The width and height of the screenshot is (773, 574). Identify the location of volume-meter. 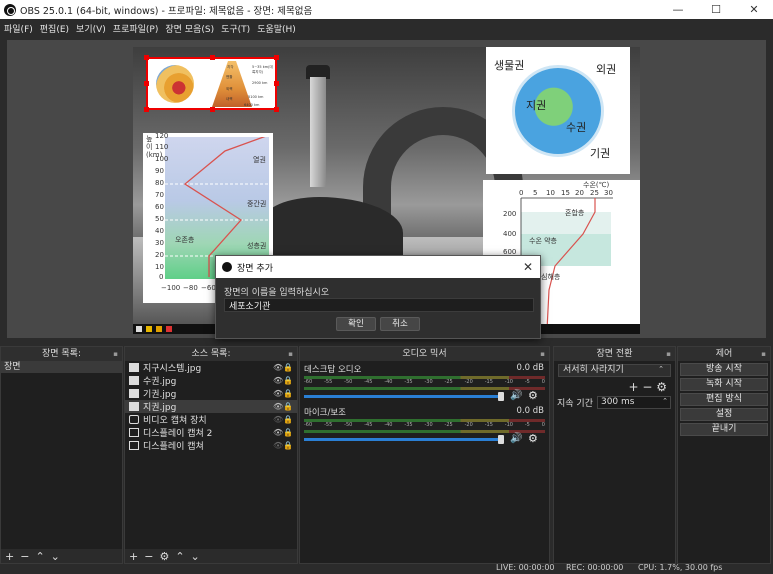
(424, 388).